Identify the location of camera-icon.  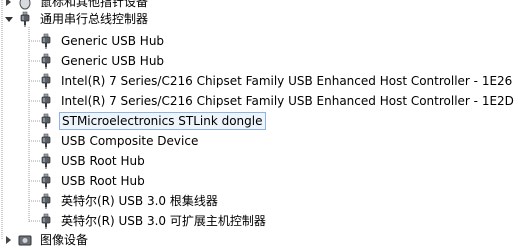
(25, 240).